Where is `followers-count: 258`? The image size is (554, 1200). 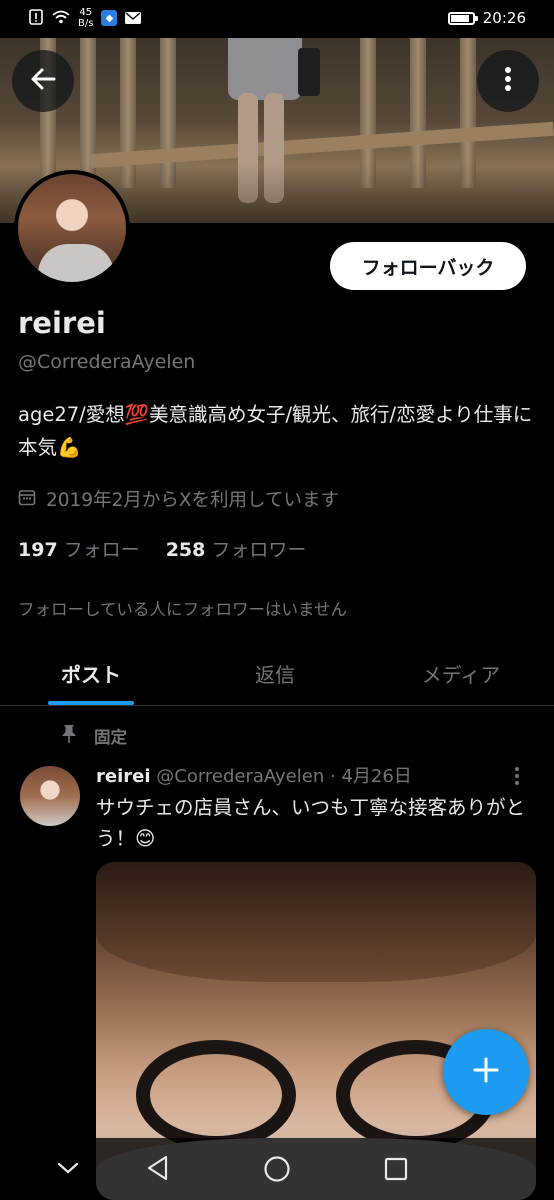
followers-count: 258 is located at coordinates (185, 550).